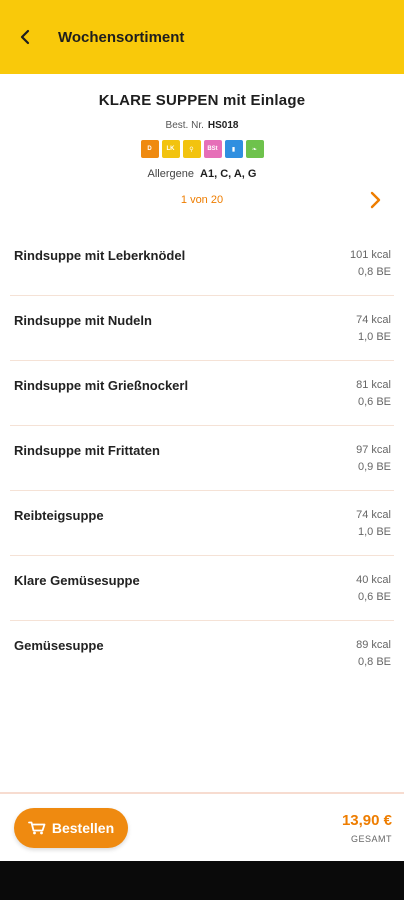 Image resolution: width=404 pixels, height=900 pixels. What do you see at coordinates (101, 385) in the screenshot?
I see `item-name: Rindsuppe mit Grießnockerl` at bounding box center [101, 385].